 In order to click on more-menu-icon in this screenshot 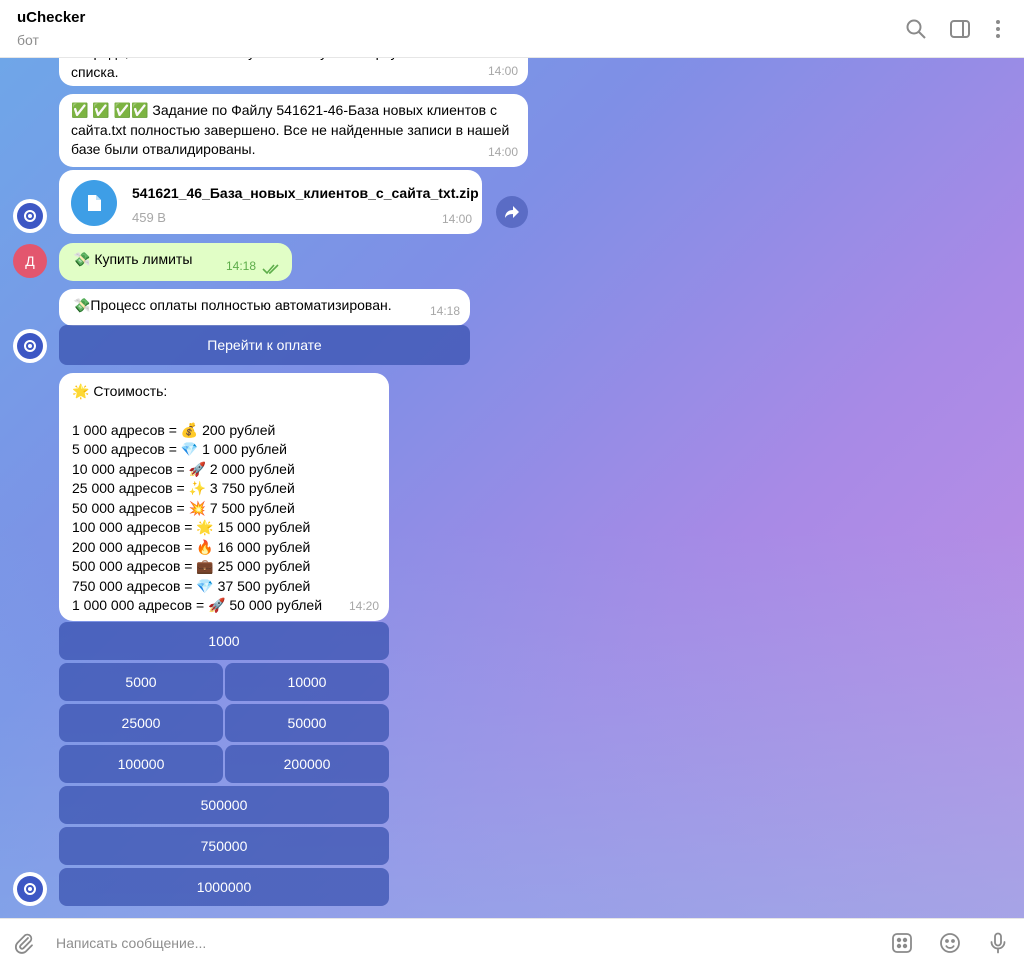, I will do `click(998, 29)`.